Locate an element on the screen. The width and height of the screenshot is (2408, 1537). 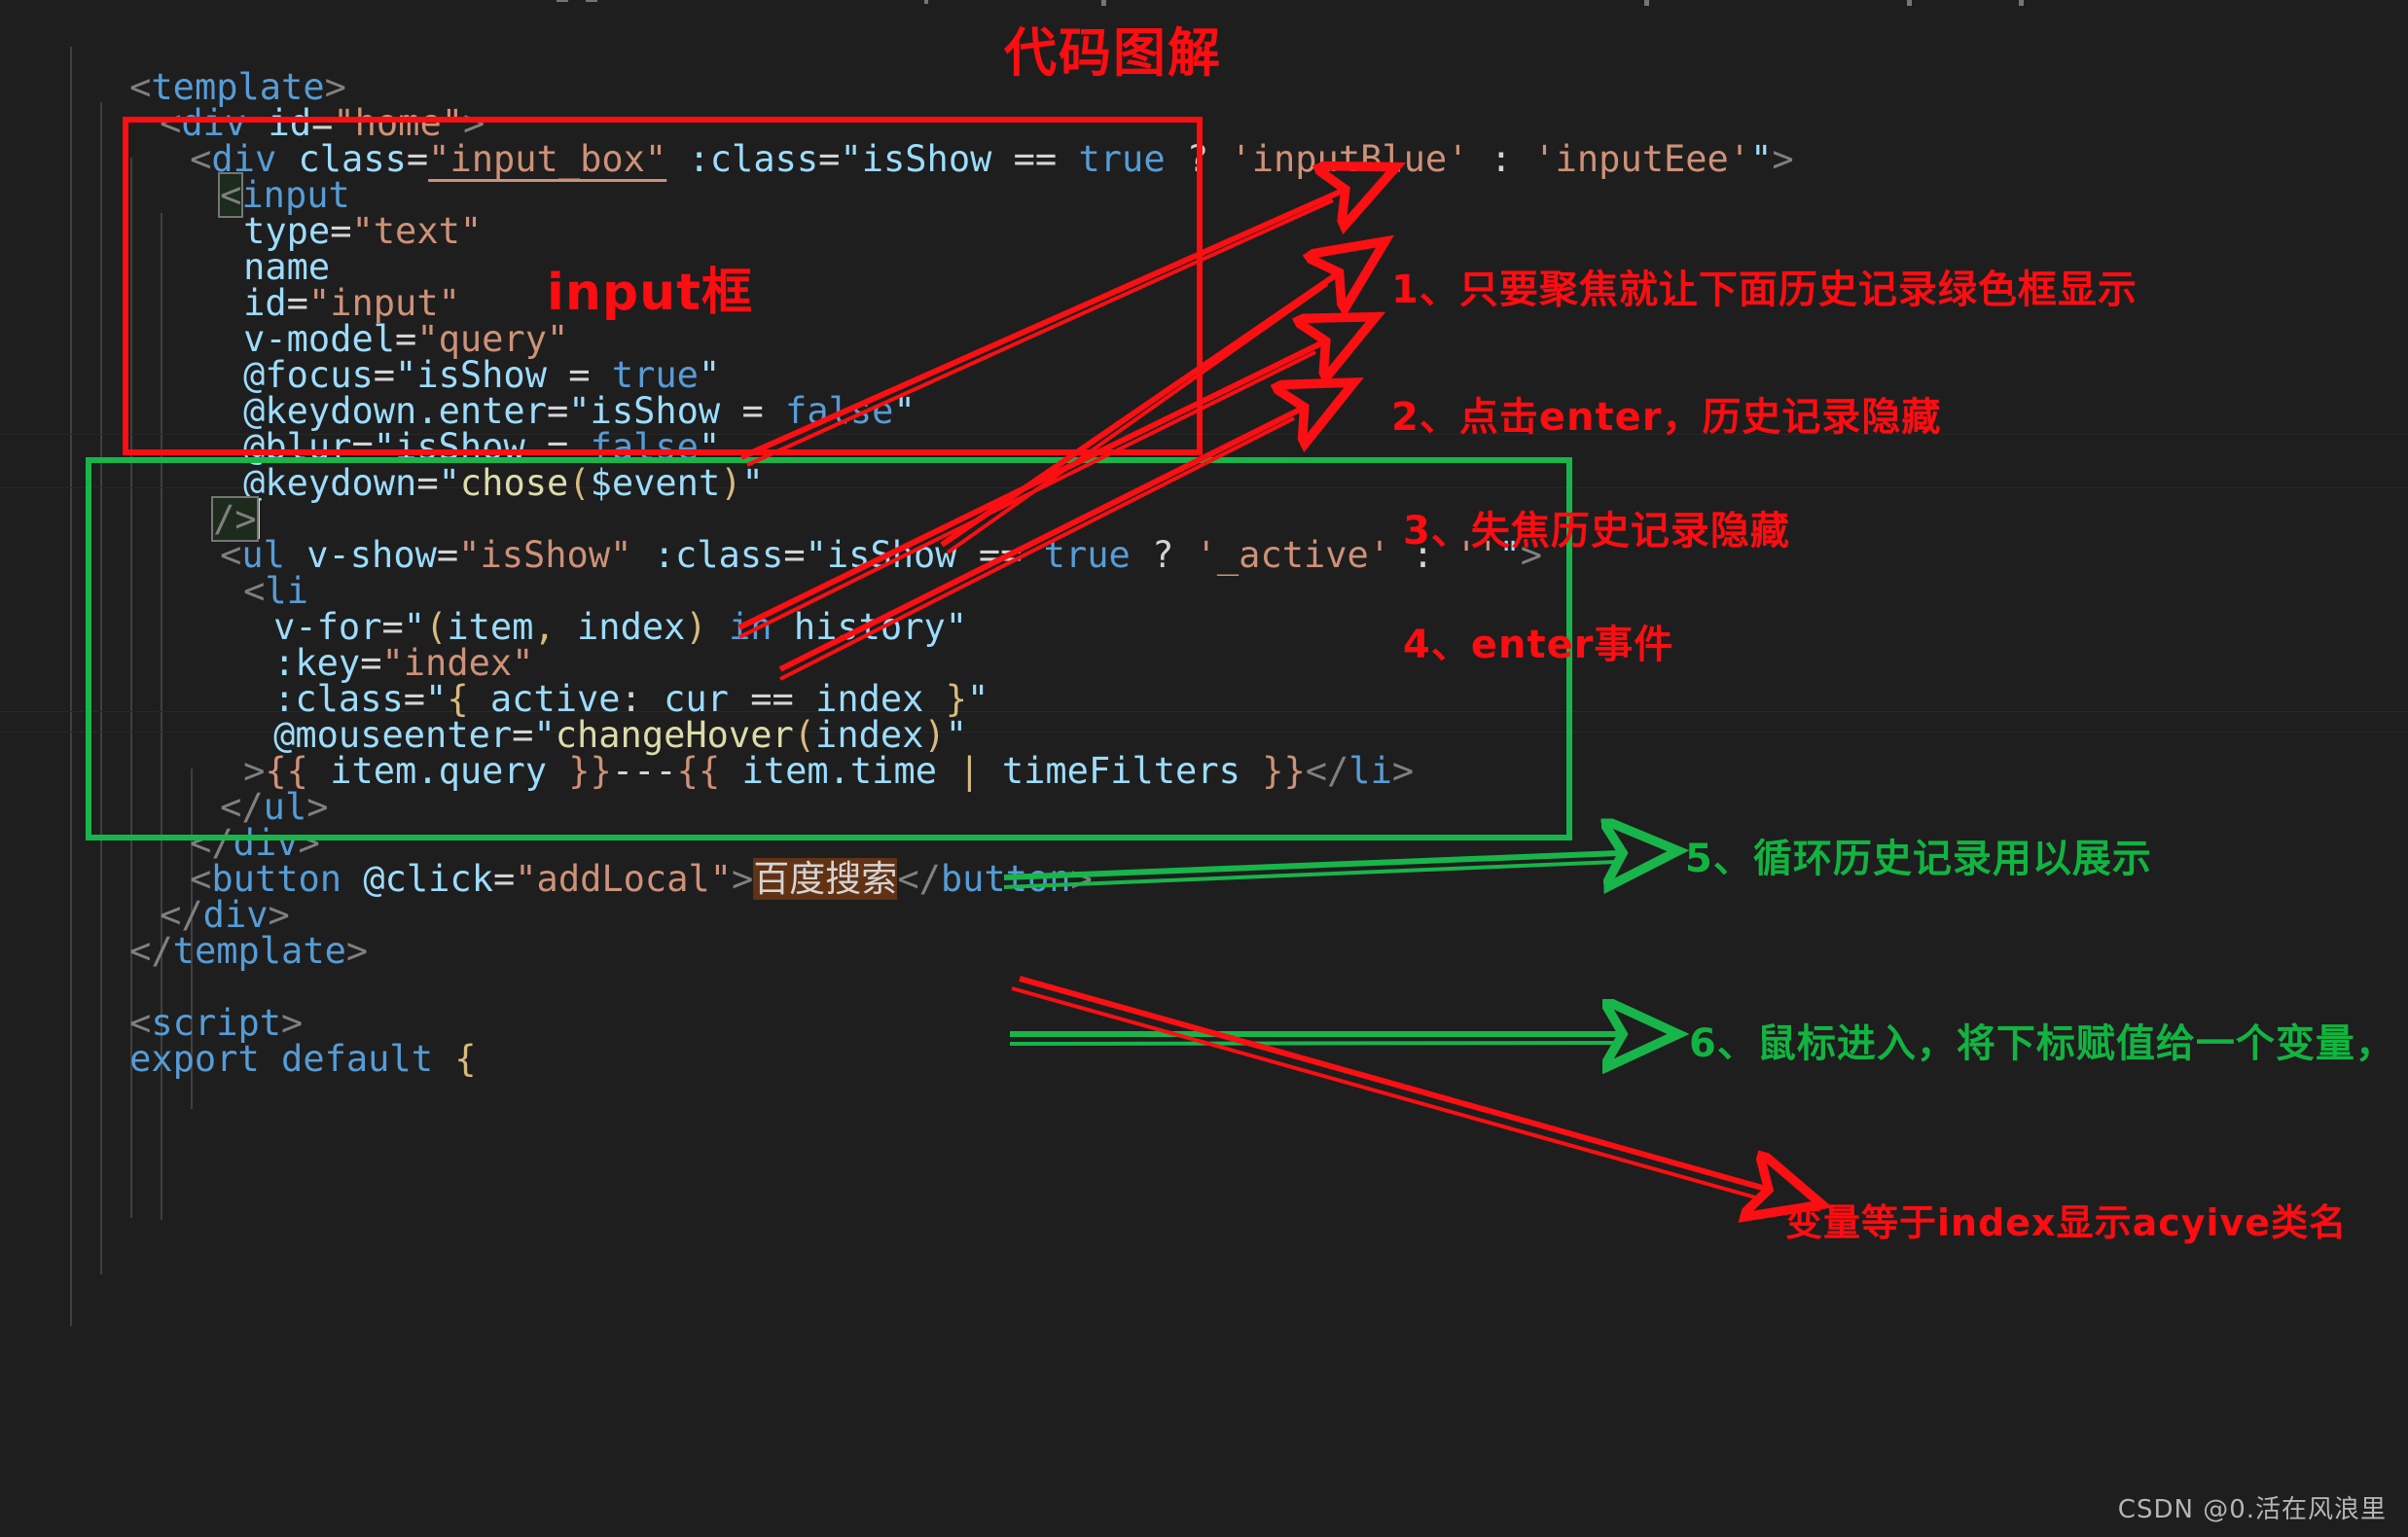
note-4: 4、enter事件 is located at coordinates (1538, 641).